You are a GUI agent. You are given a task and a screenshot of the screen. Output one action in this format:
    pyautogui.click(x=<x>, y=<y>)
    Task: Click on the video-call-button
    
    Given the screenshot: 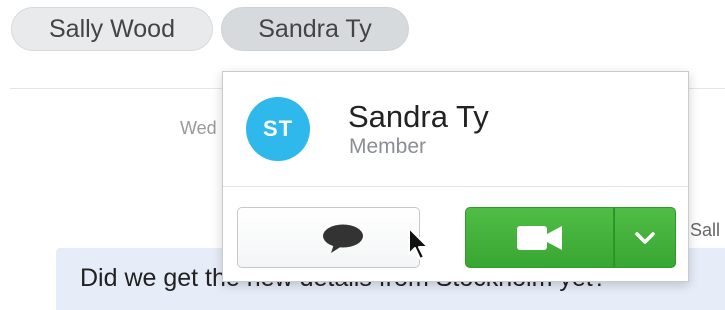 What is the action you would take?
    pyautogui.click(x=539, y=237)
    